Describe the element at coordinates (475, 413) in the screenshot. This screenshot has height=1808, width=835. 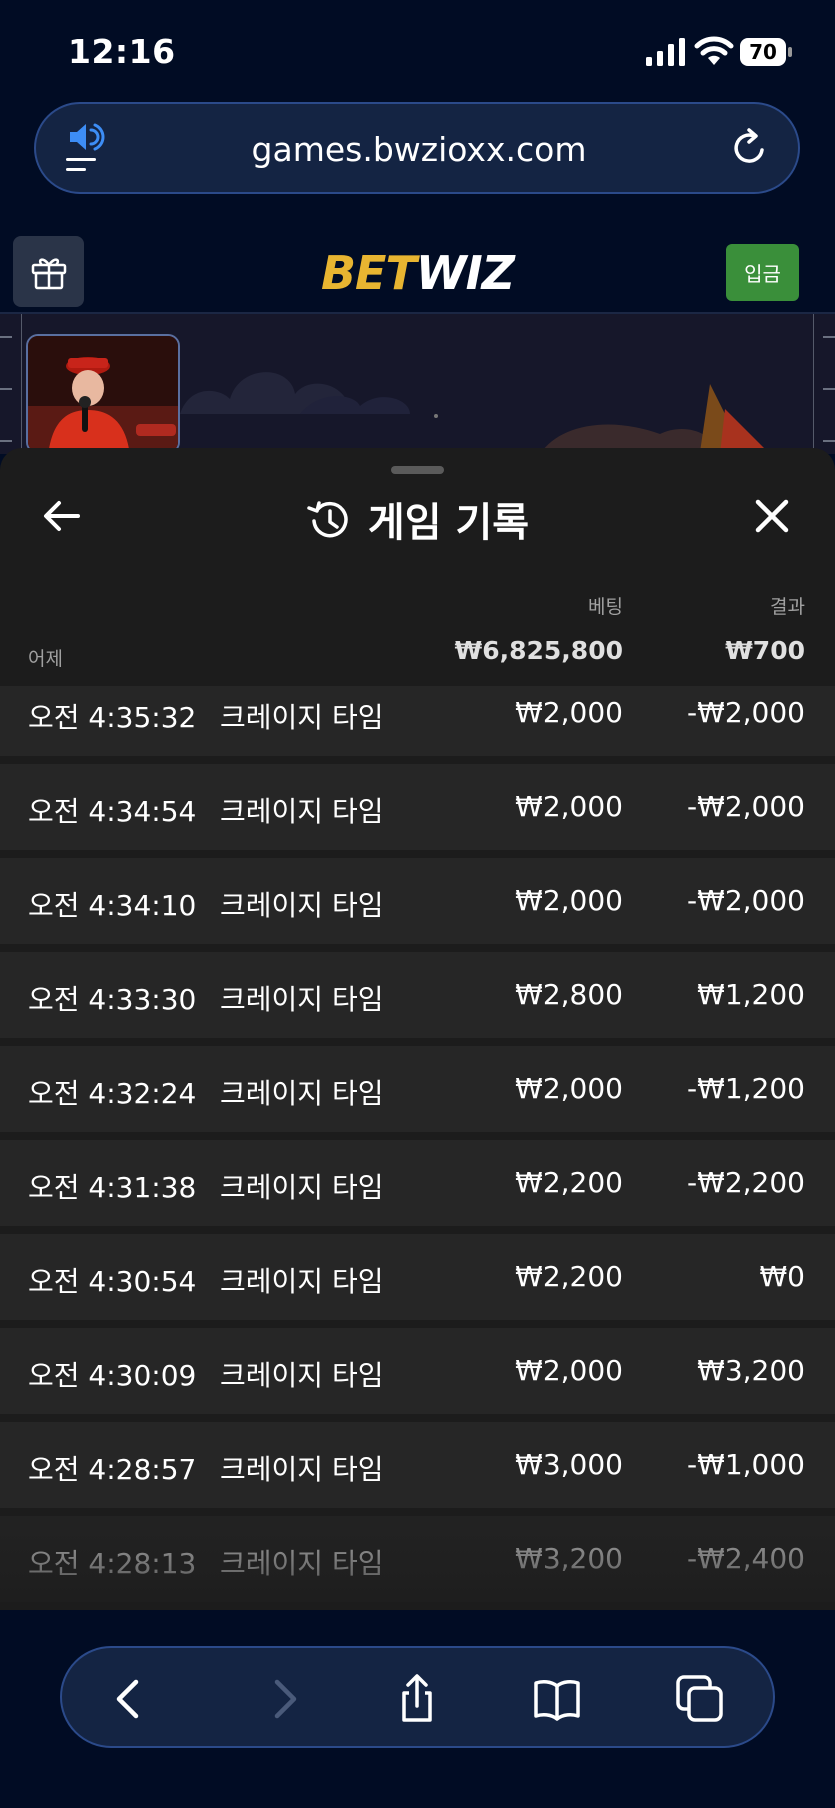
I see `sky-background` at that location.